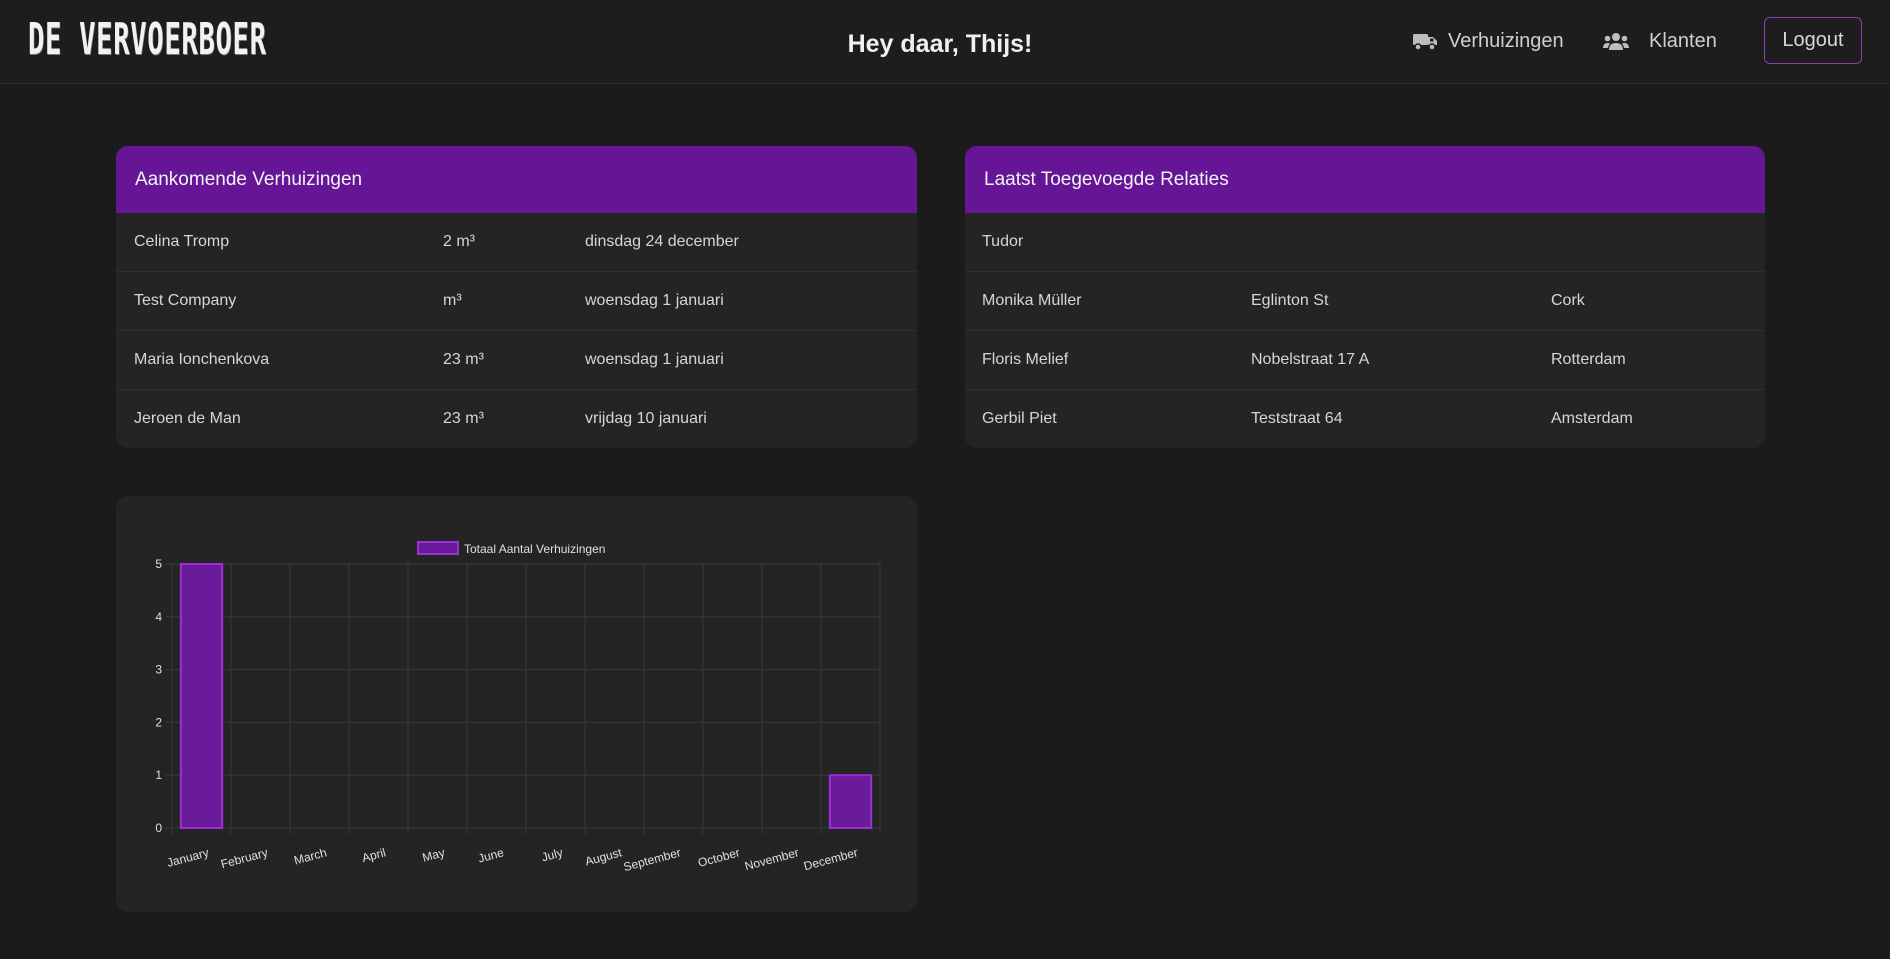 This screenshot has height=959, width=1890. I want to click on x-tick-label: September, so click(652, 859).